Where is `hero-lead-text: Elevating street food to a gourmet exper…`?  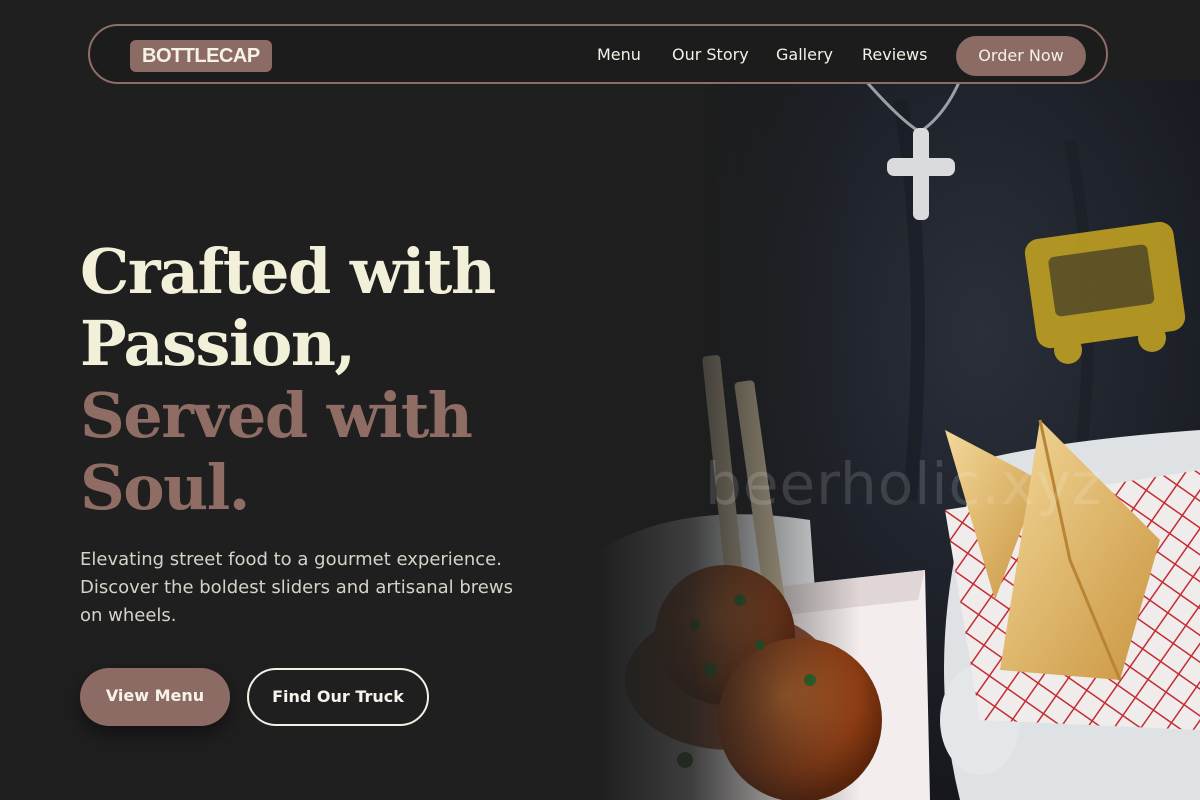
hero-lead-text: Elevating street food to a gourmet exper… is located at coordinates (296, 587).